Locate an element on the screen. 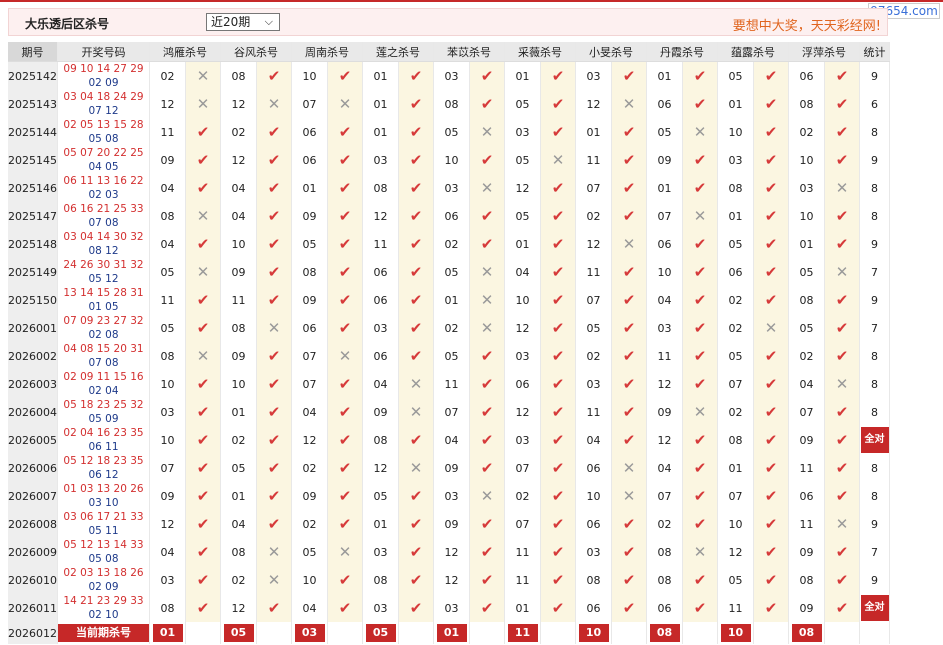 Image resolution: width=943 pixels, height=645 pixels. empty-cell is located at coordinates (274, 633).